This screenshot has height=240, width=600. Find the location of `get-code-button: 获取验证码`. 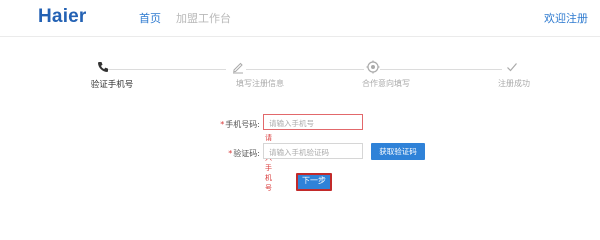

get-code-button: 获取验证码 is located at coordinates (398, 151).